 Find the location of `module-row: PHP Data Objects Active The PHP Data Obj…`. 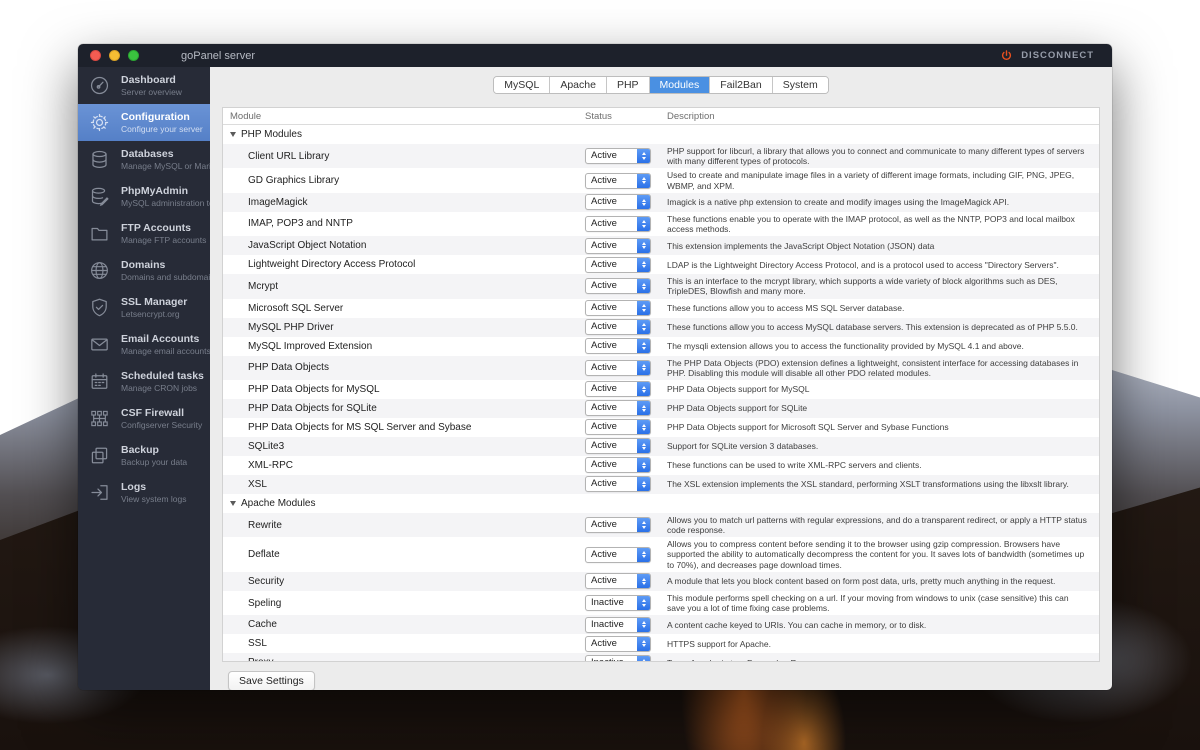

module-row: PHP Data Objects Active The PHP Data Obj… is located at coordinates (661, 367).